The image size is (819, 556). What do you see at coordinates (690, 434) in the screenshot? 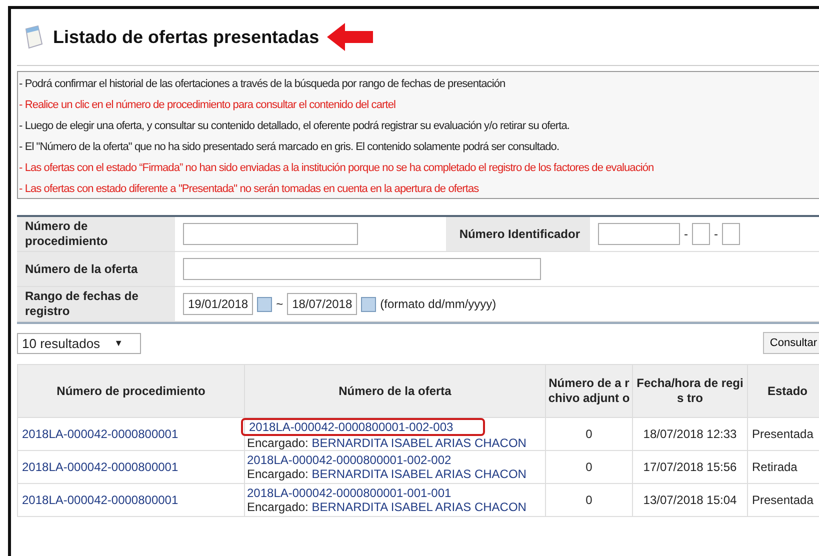
I see `table-cell: 18/07/2018 12:33` at bounding box center [690, 434].